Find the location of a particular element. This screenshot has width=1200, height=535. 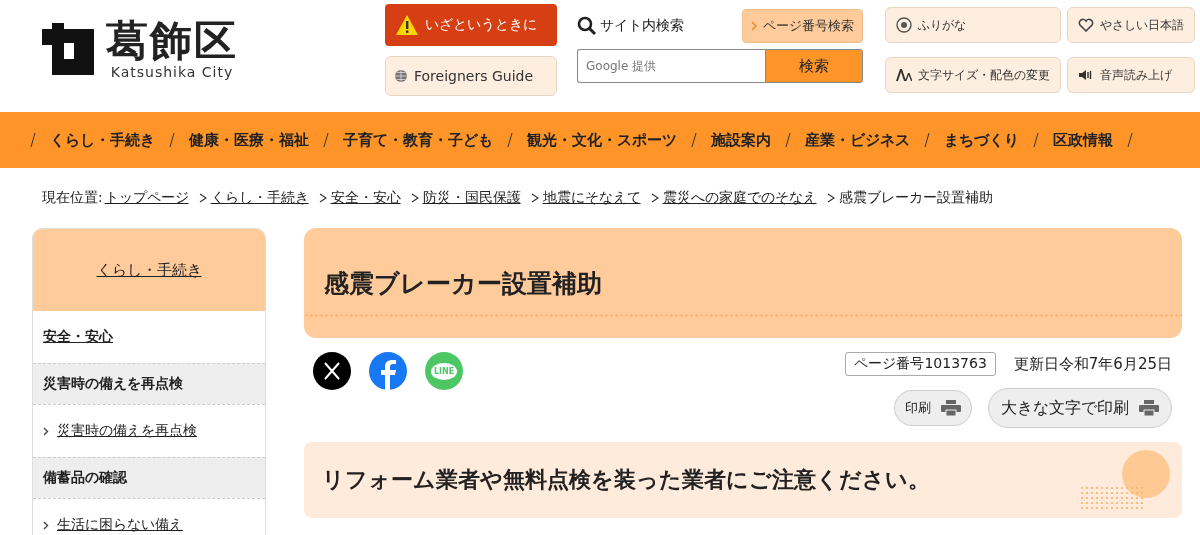

search-button: 検索 is located at coordinates (814, 66).